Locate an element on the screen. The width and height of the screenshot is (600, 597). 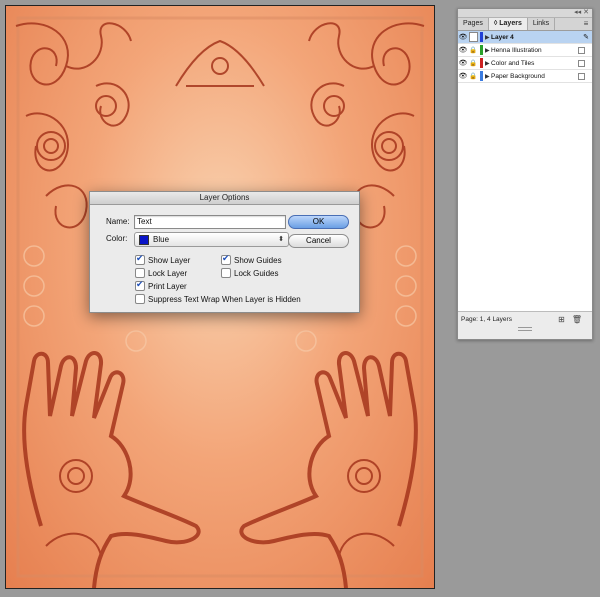
cancel-button: Cancel is located at coordinates (318, 241).